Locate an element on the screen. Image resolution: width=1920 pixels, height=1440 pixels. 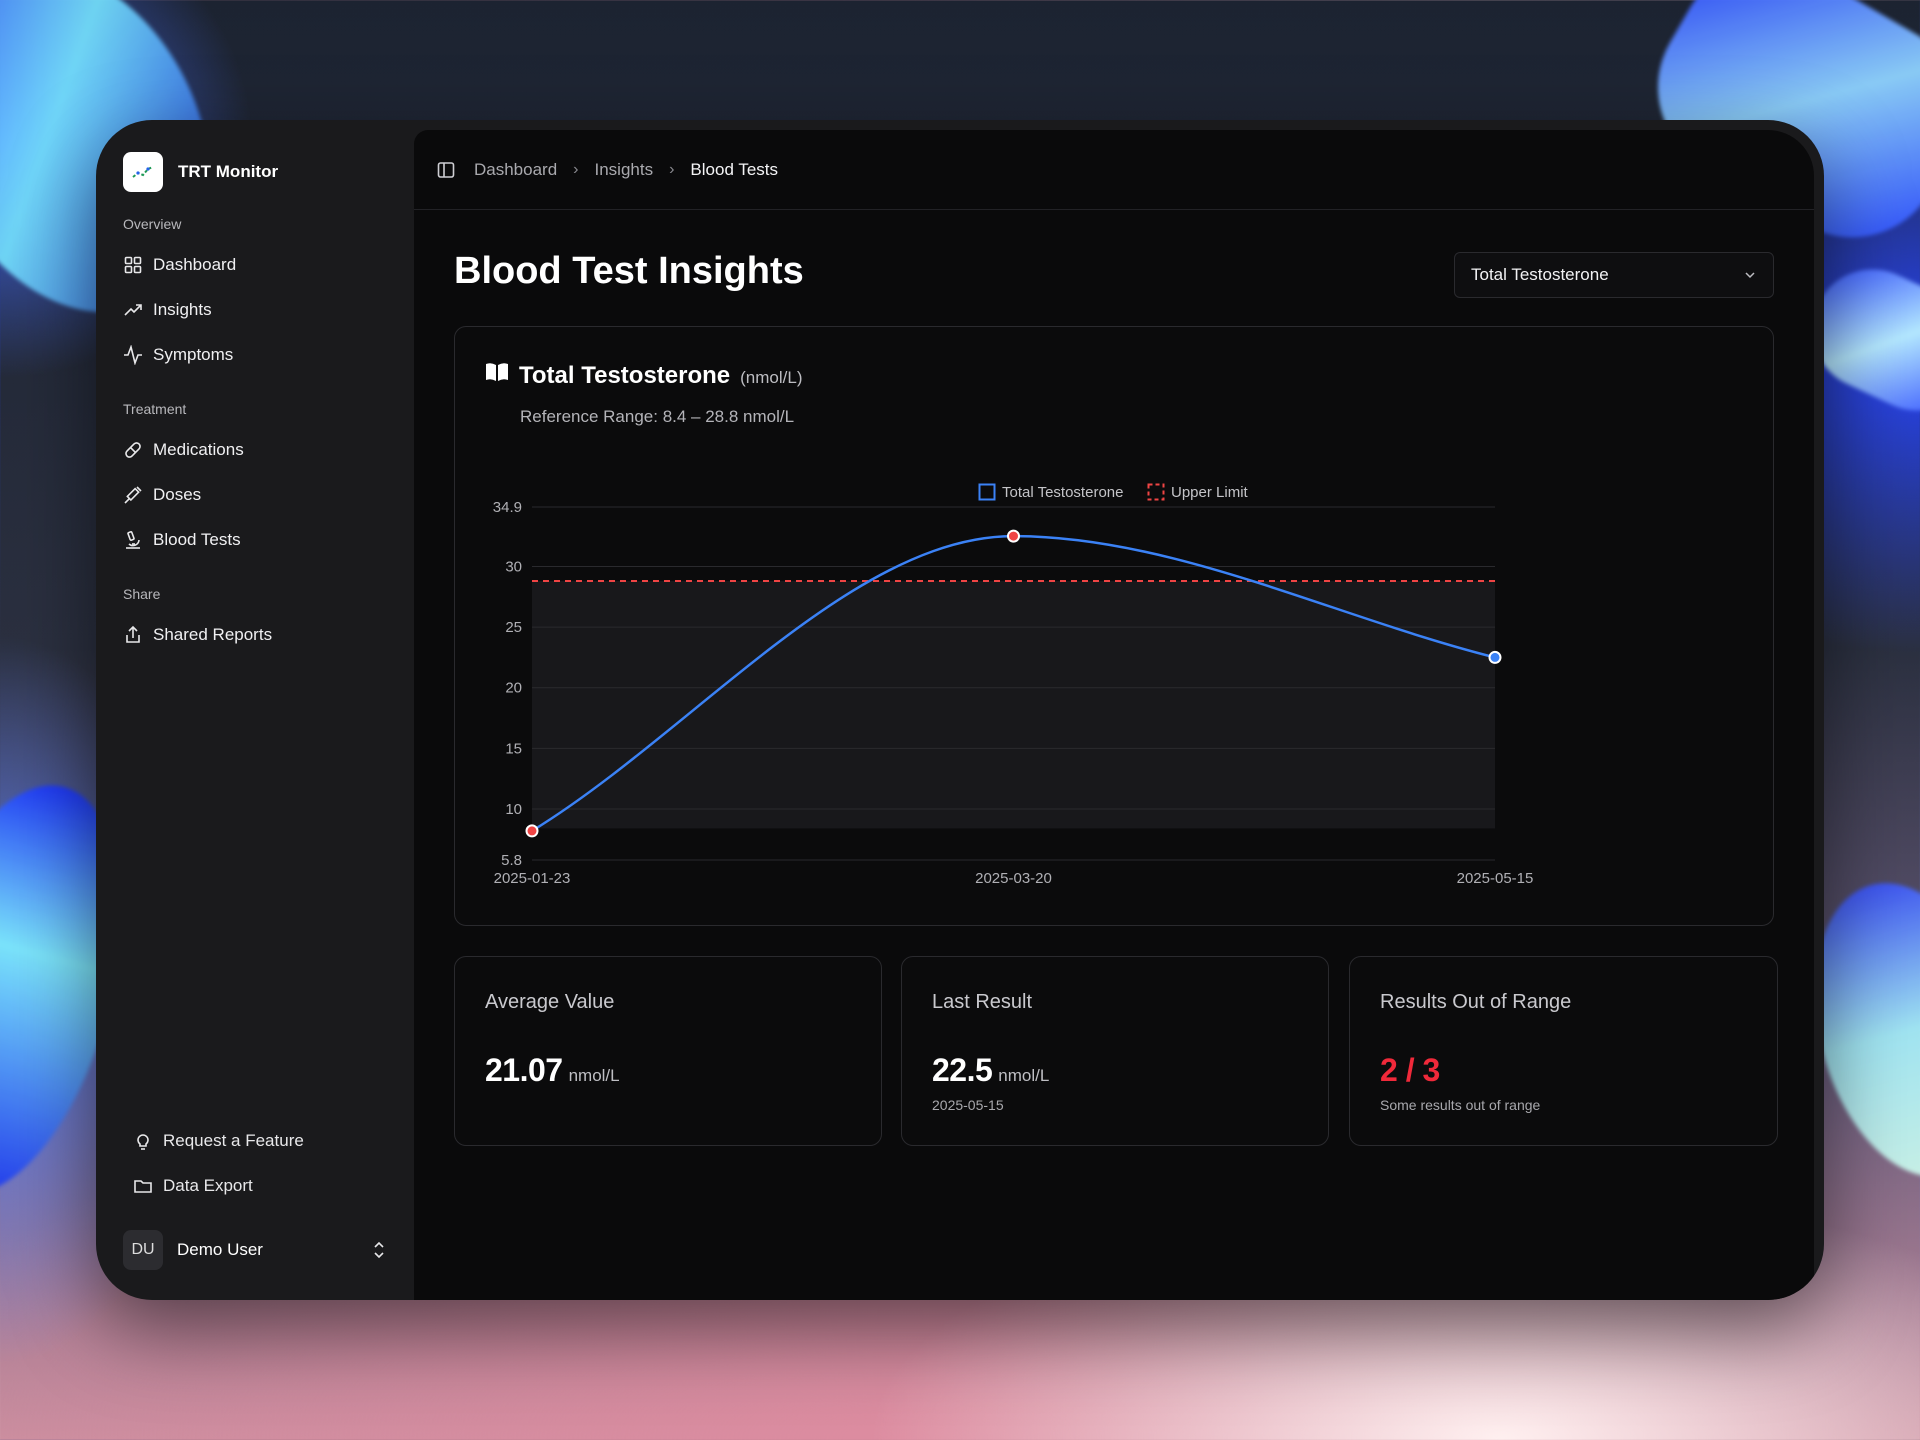
breadcrumb-insights: Insights is located at coordinates (624, 170).